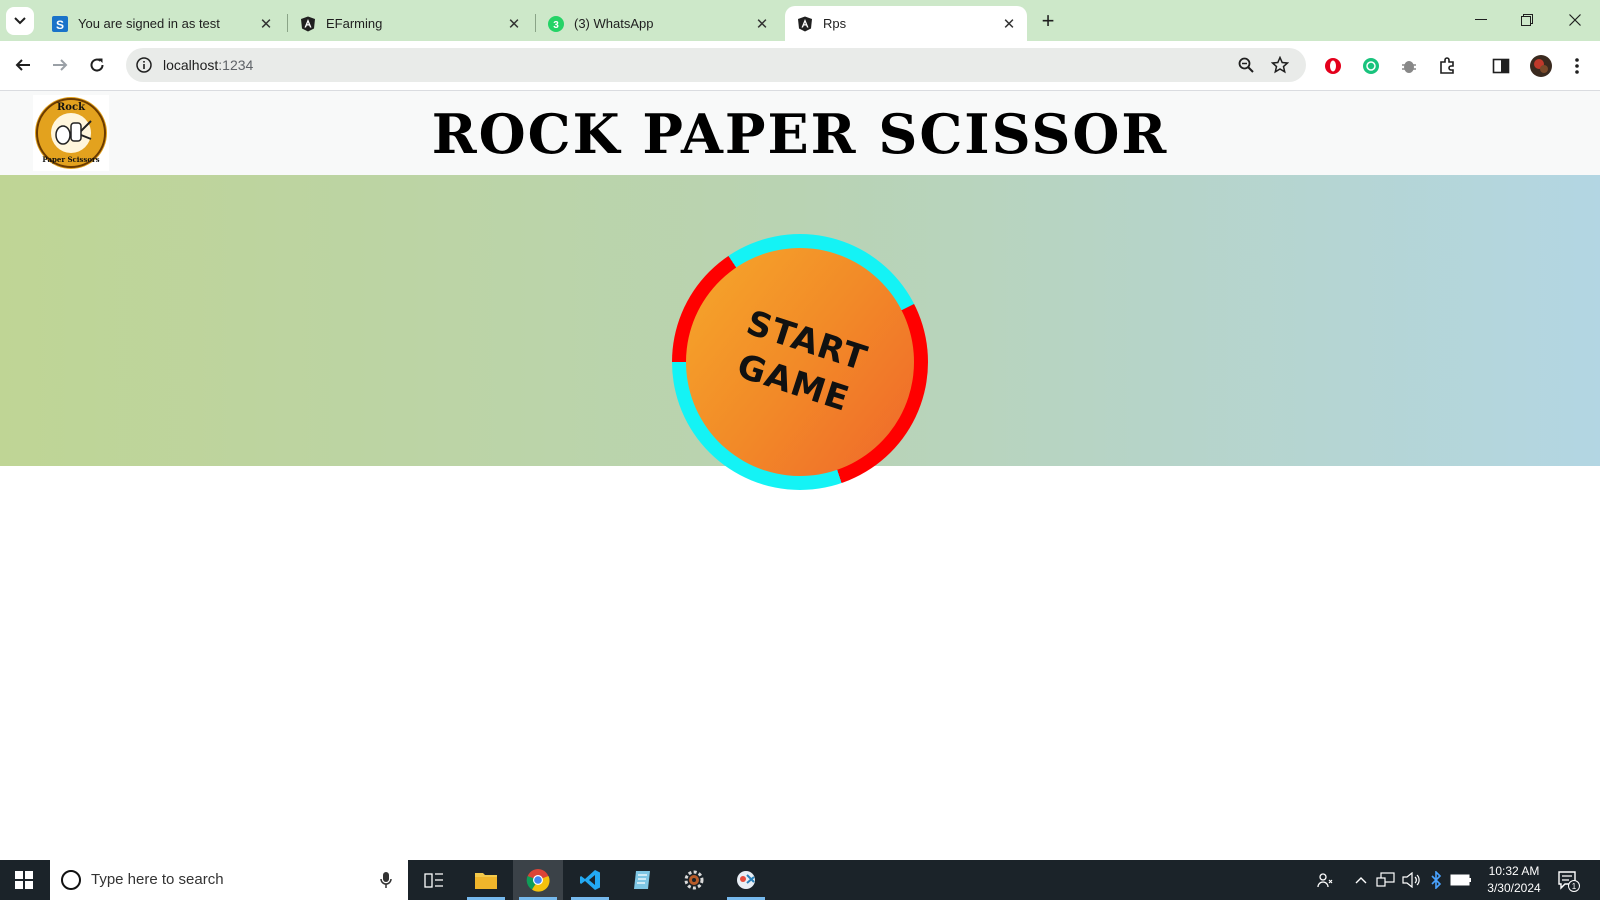 This screenshot has width=1600, height=900. I want to click on side-panel-icon, so click(1501, 66).